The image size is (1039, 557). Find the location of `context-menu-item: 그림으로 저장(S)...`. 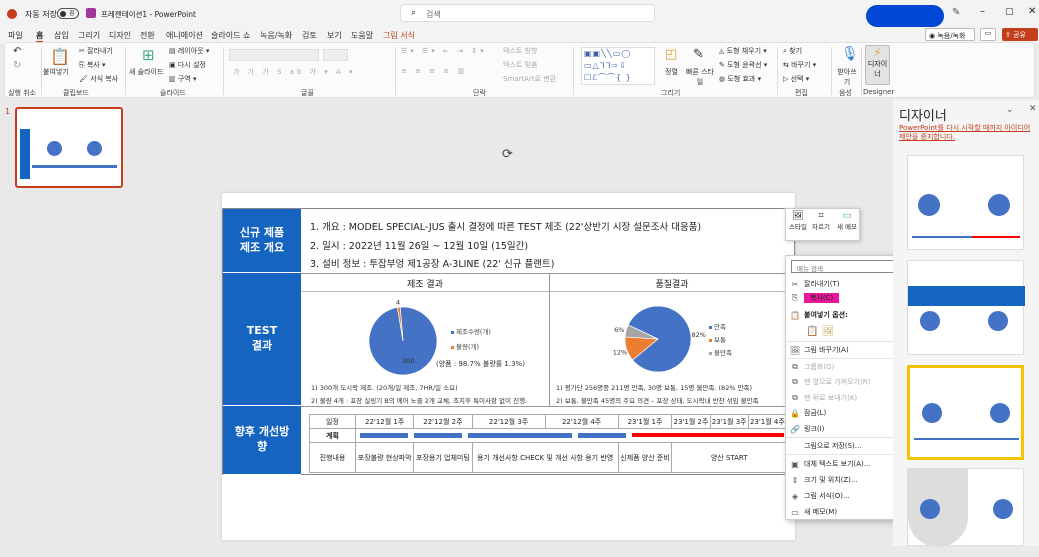

context-menu-item: 그림으로 저장(S)... is located at coordinates (845, 446).